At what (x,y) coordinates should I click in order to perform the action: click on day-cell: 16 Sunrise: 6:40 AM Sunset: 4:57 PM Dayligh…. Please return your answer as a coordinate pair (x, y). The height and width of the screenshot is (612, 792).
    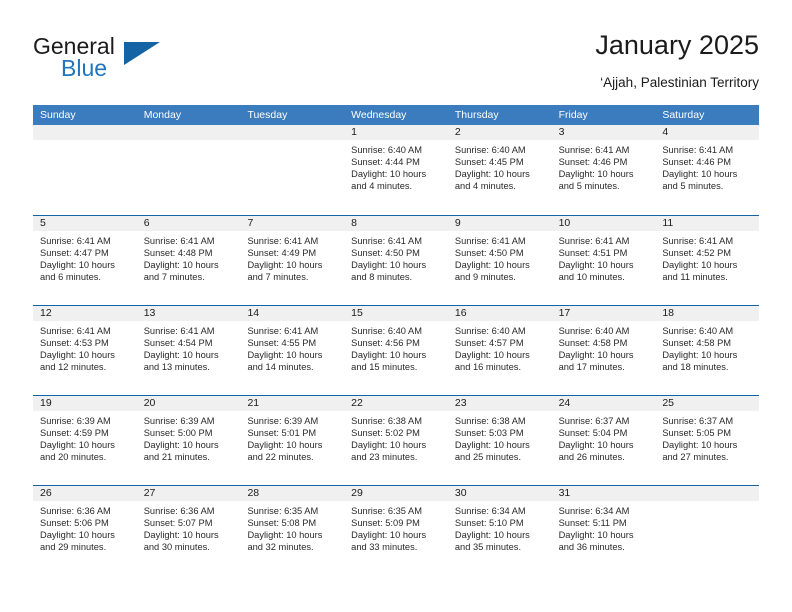
    Looking at the image, I should click on (499, 350).